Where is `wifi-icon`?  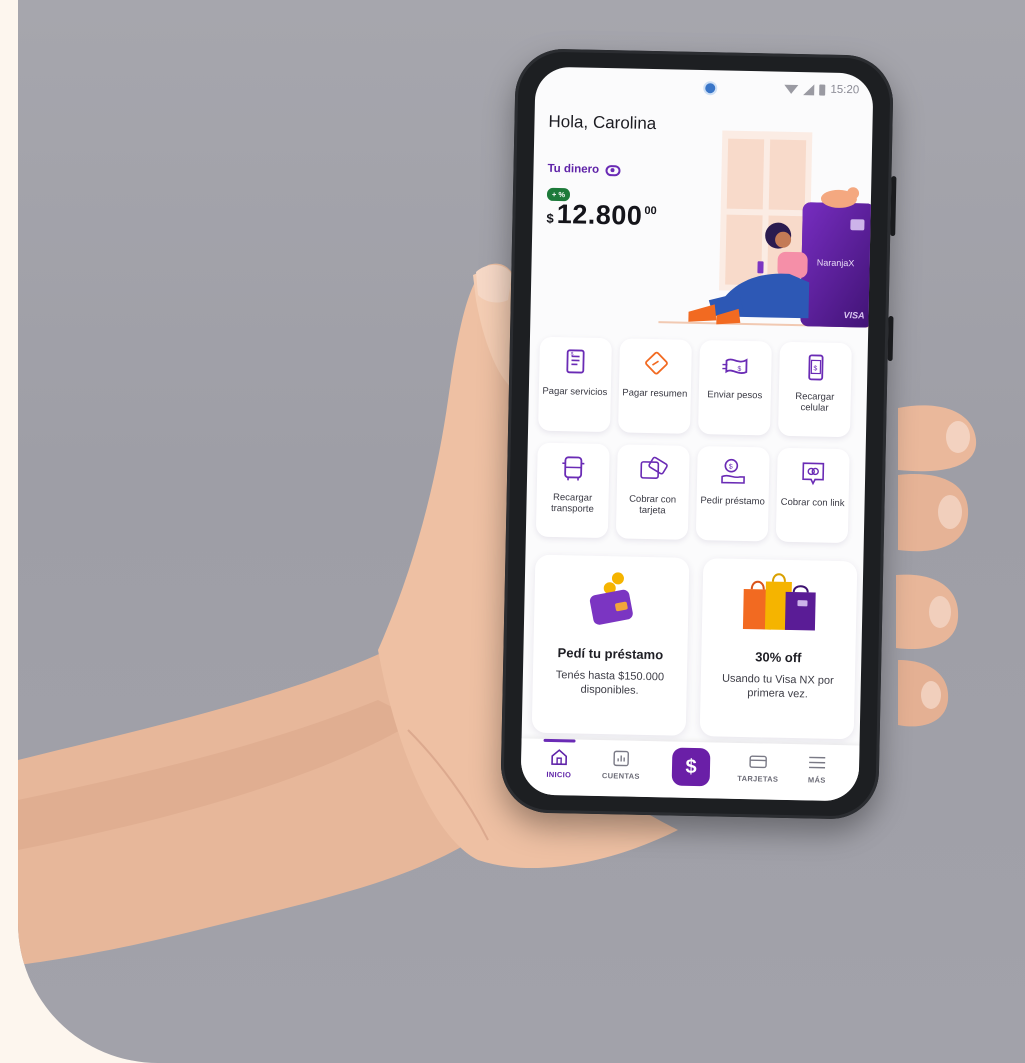
wifi-icon is located at coordinates (791, 89).